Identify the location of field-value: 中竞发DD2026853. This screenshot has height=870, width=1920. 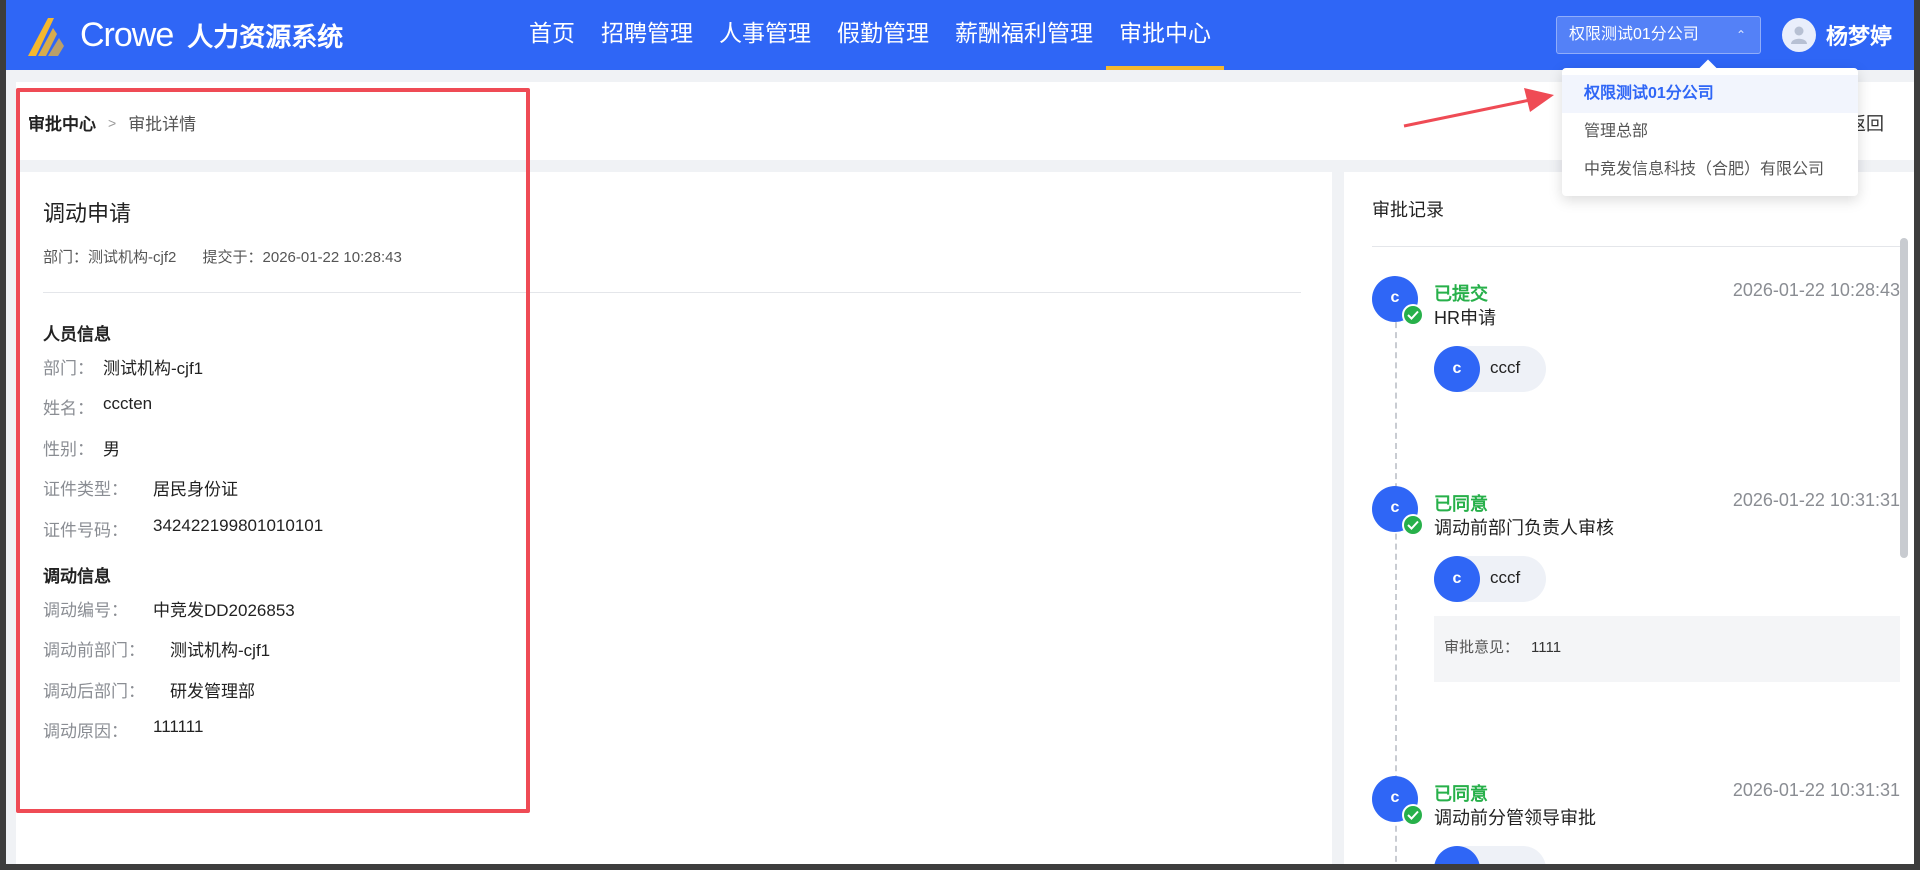
(224, 610).